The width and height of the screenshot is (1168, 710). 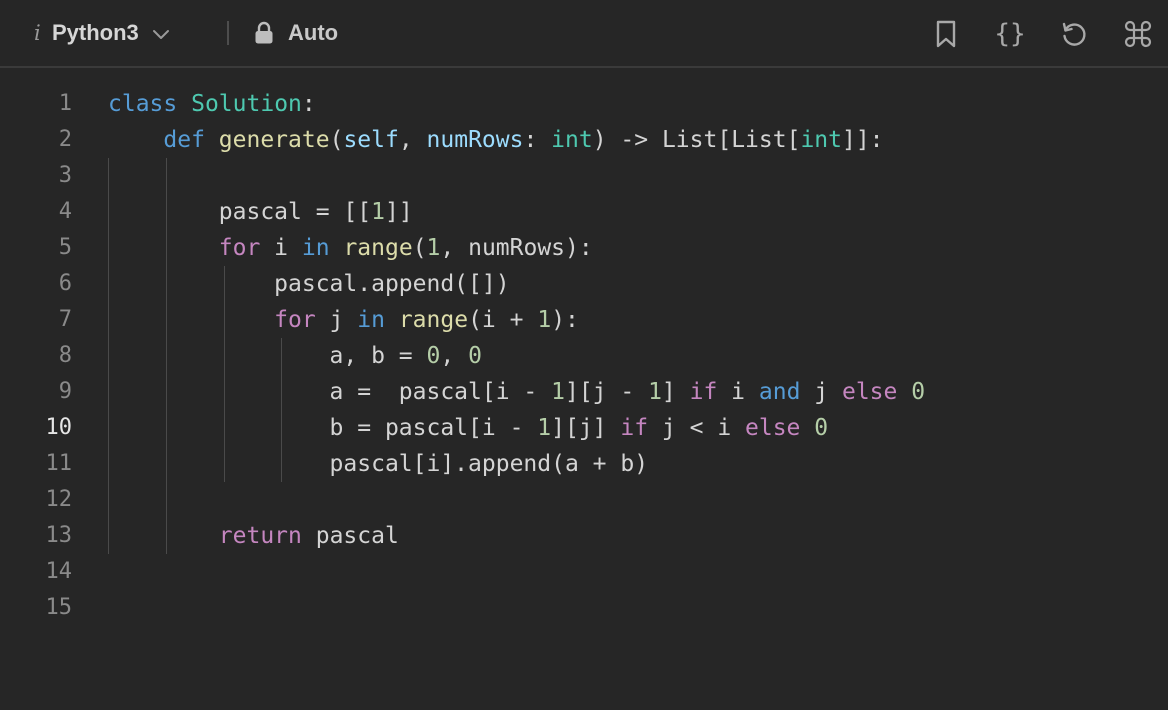 I want to click on code-token: pascal[i].append(a + b), so click(x=378, y=464).